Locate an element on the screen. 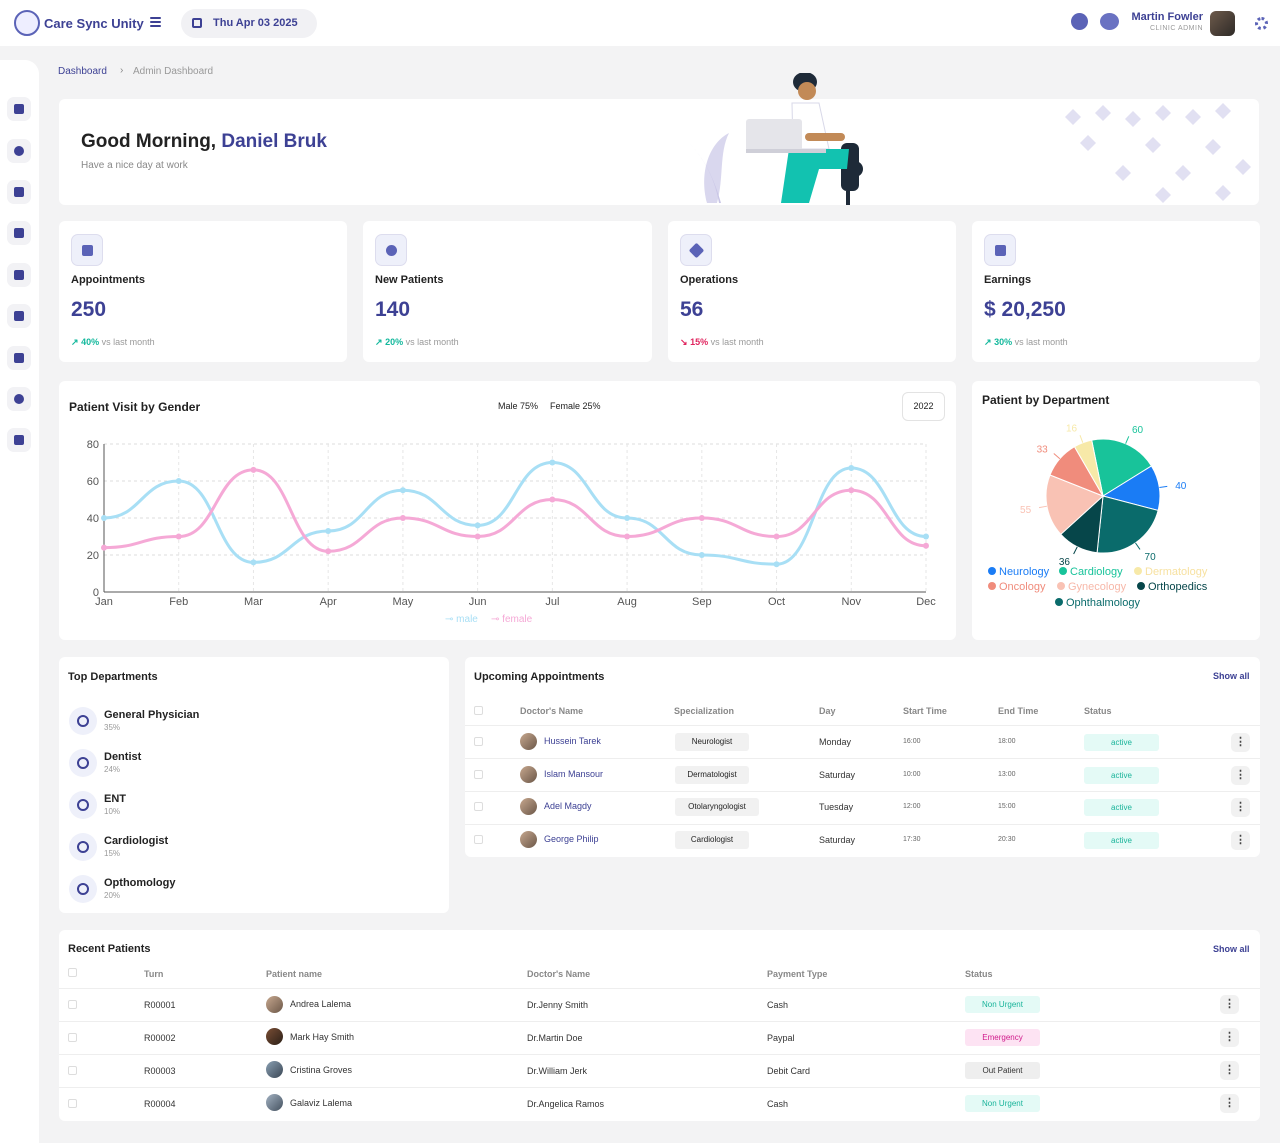 This screenshot has height=1143, width=1280. user-name: Martin Fowler is located at coordinates (1167, 17).